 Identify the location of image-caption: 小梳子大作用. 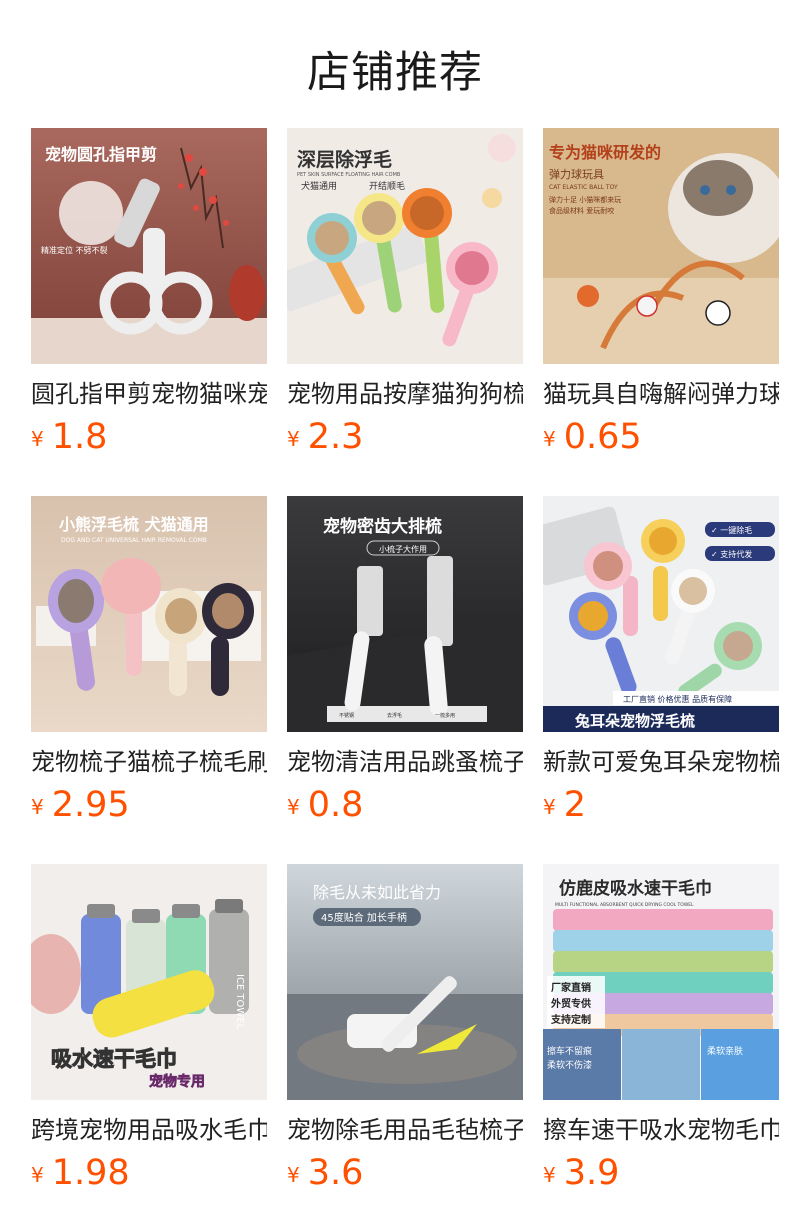
(403, 549).